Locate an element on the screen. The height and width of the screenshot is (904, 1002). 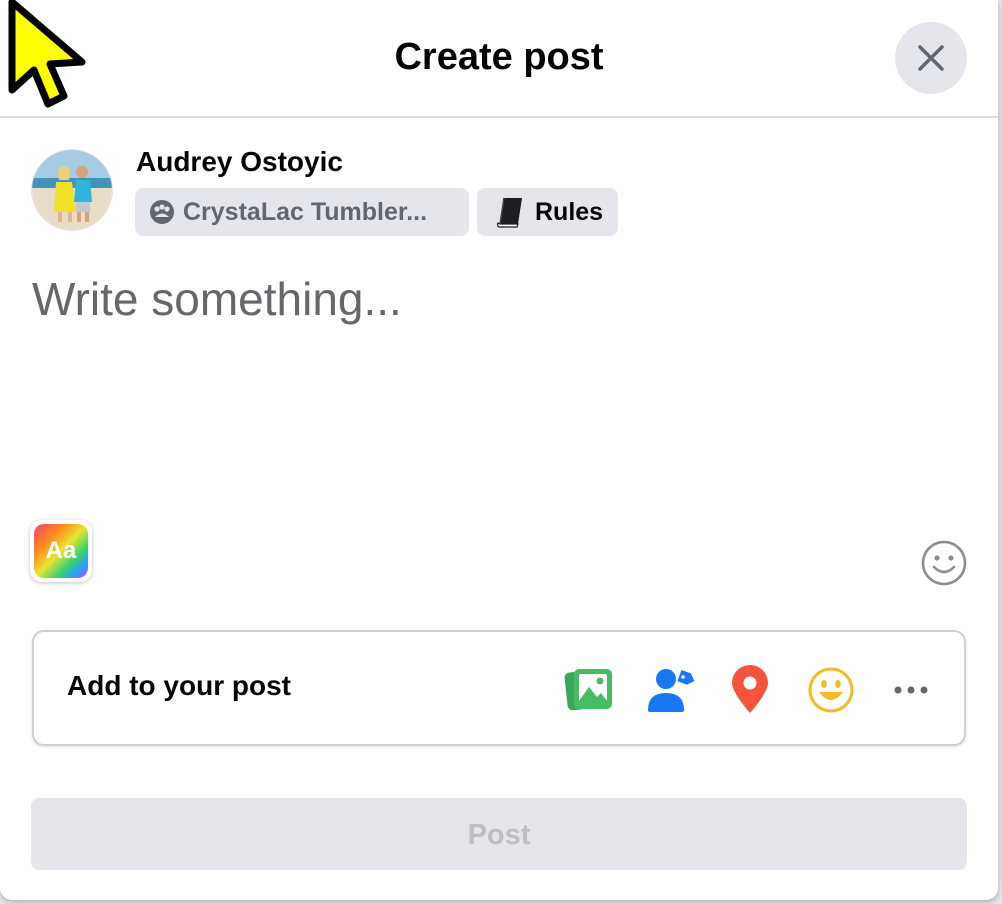
feeling-button is located at coordinates (831, 690).